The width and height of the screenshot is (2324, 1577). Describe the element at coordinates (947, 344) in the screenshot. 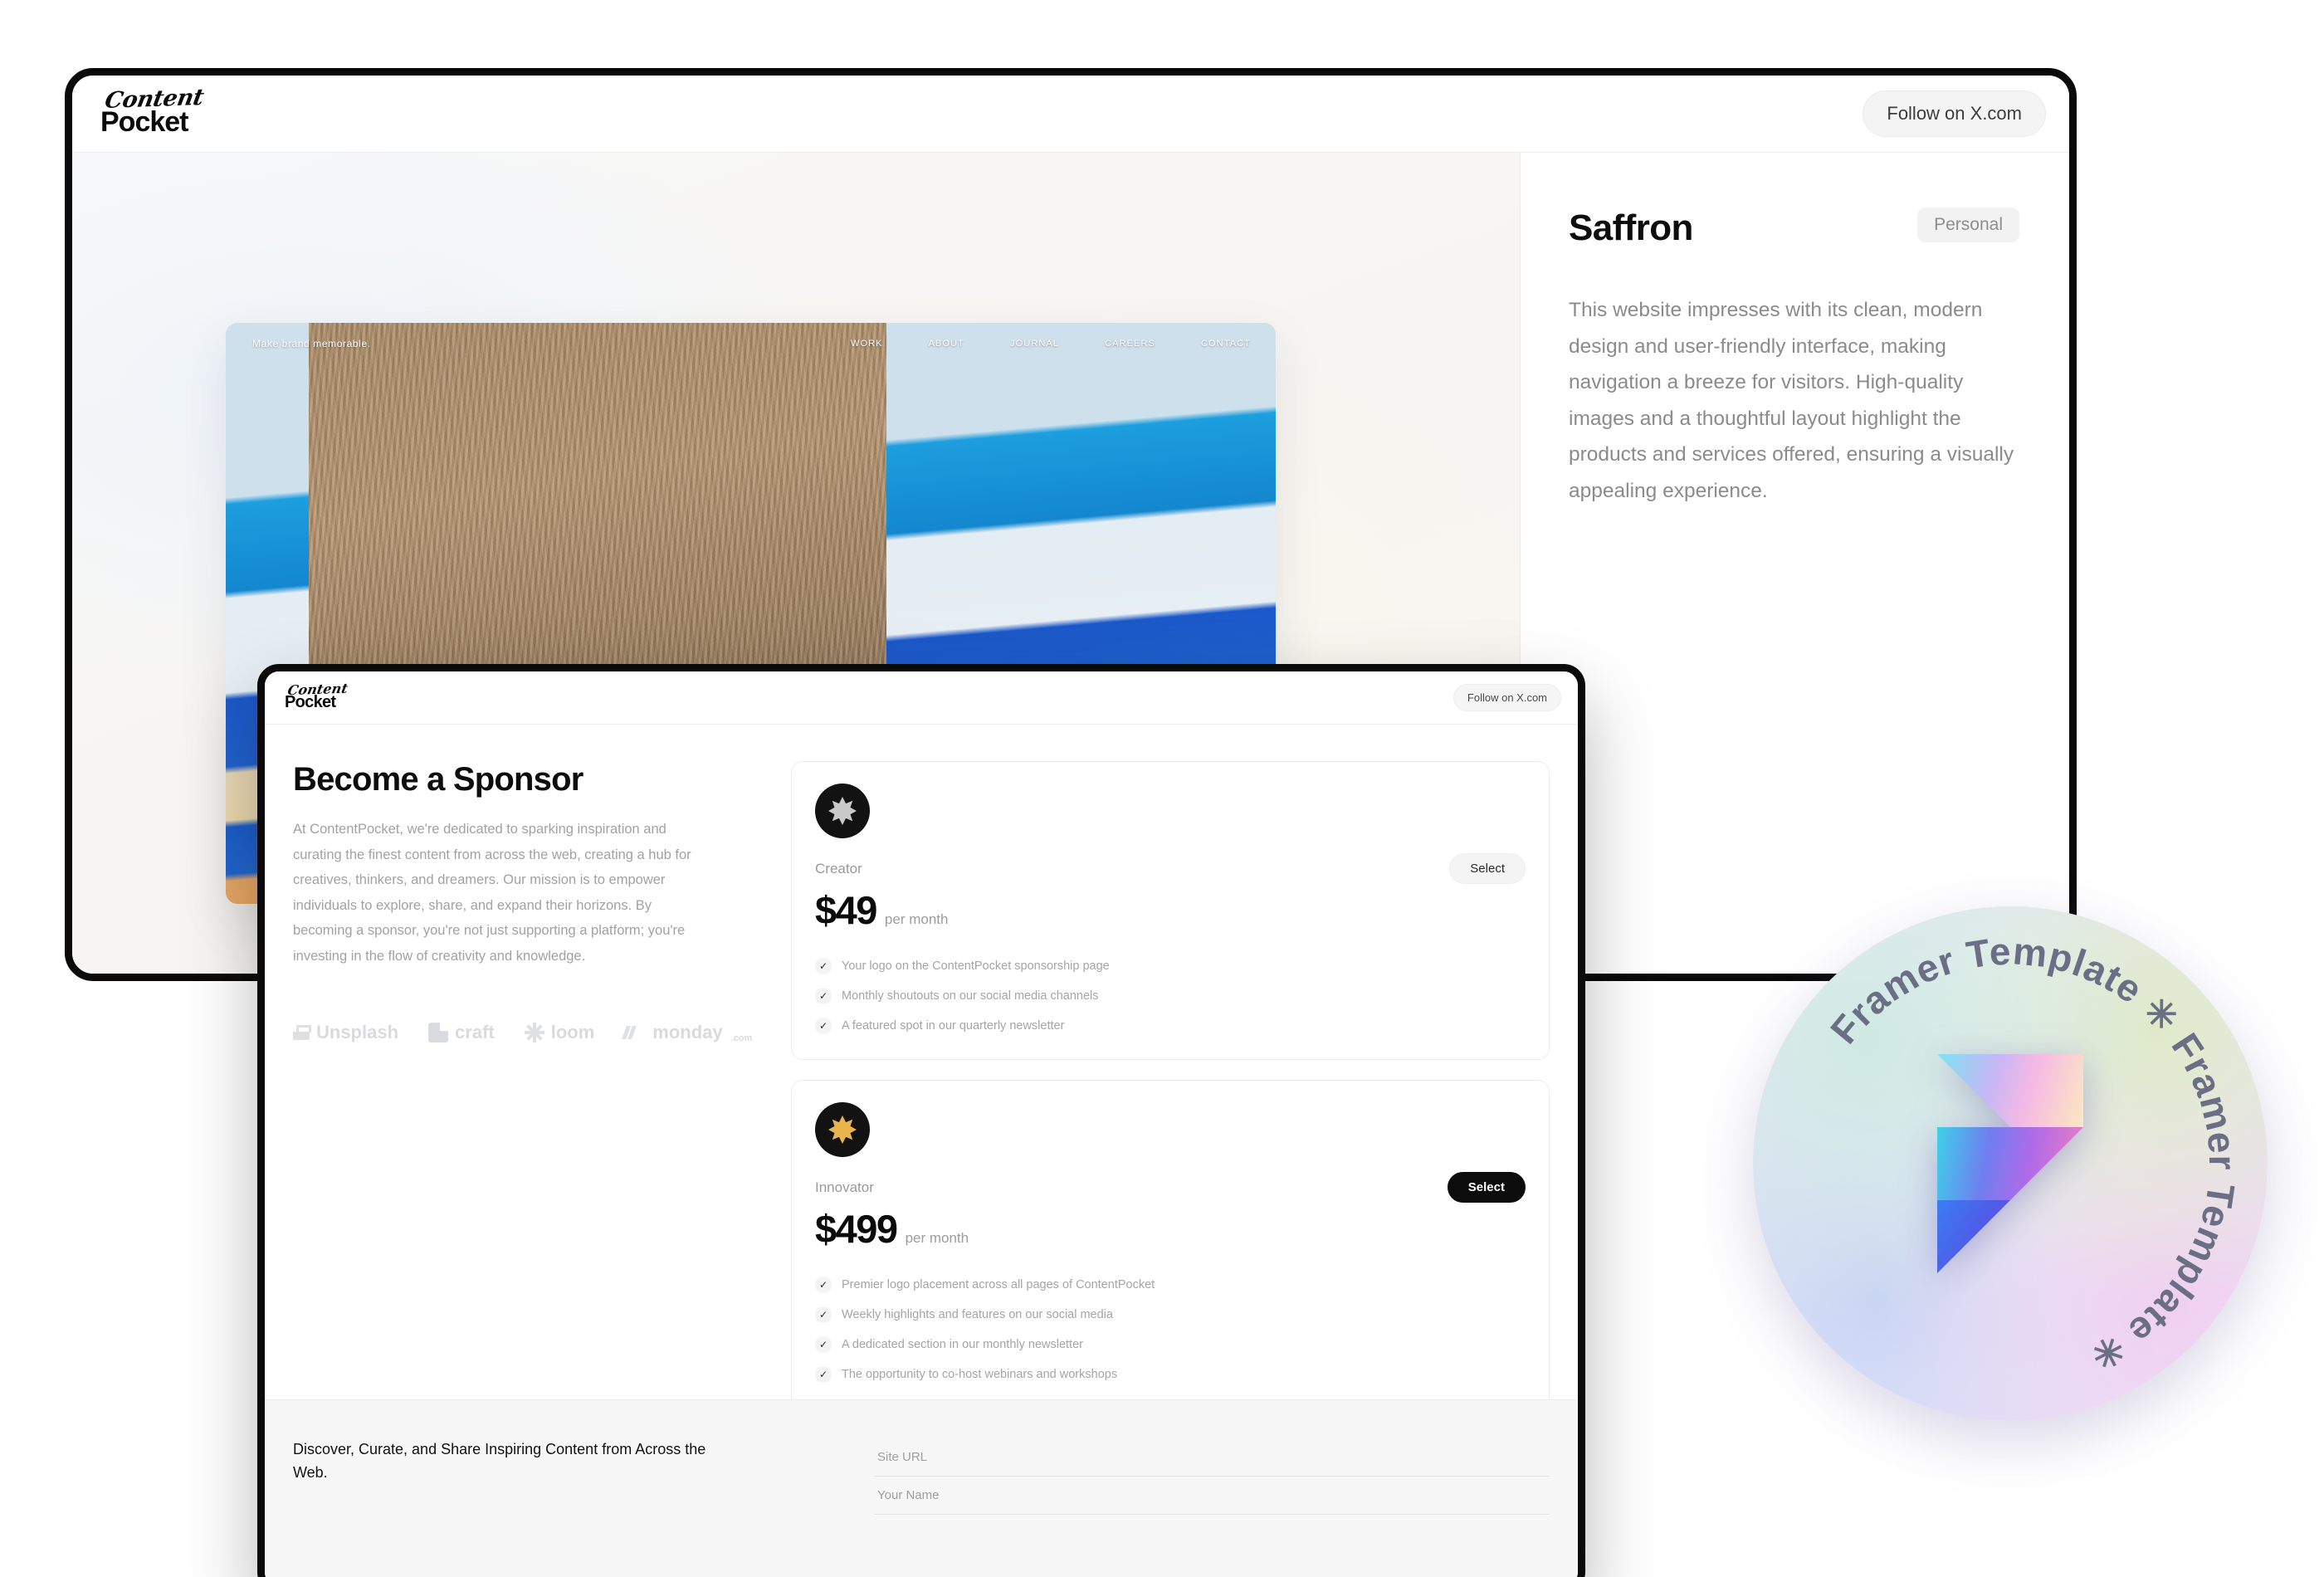

I see `preview-nav-about: ABOUT` at that location.